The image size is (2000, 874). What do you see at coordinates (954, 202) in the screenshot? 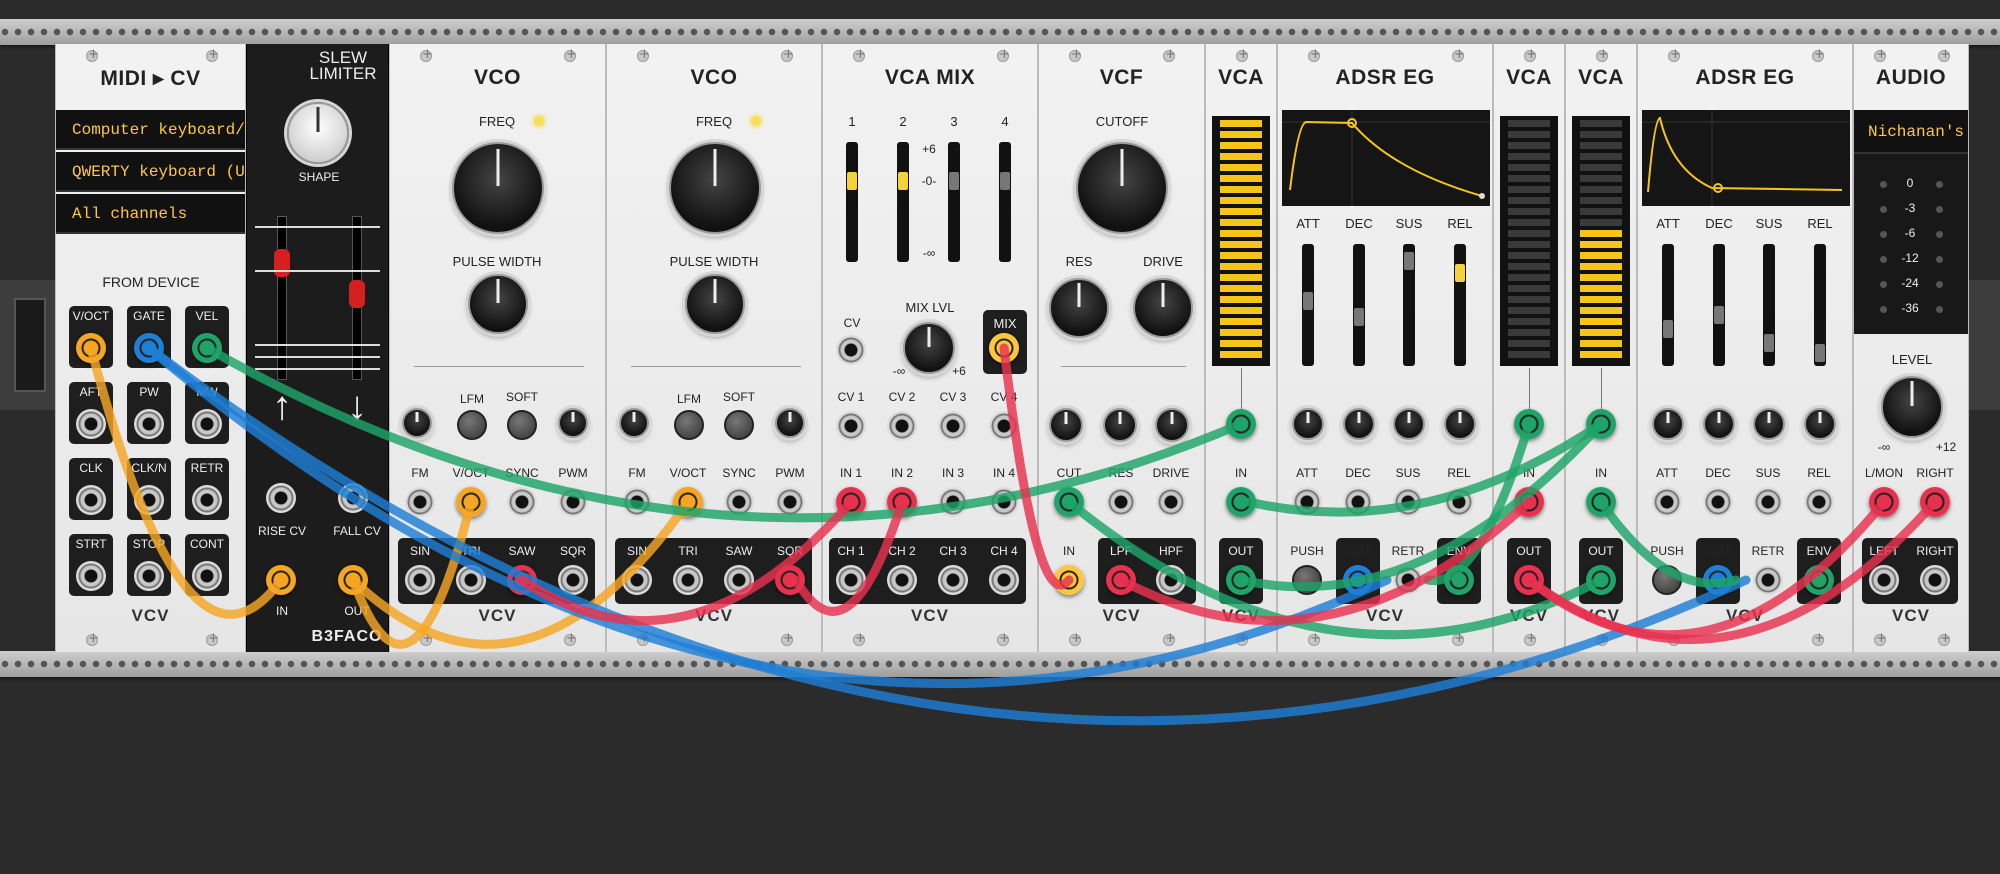
I see `channel-3-fader` at bounding box center [954, 202].